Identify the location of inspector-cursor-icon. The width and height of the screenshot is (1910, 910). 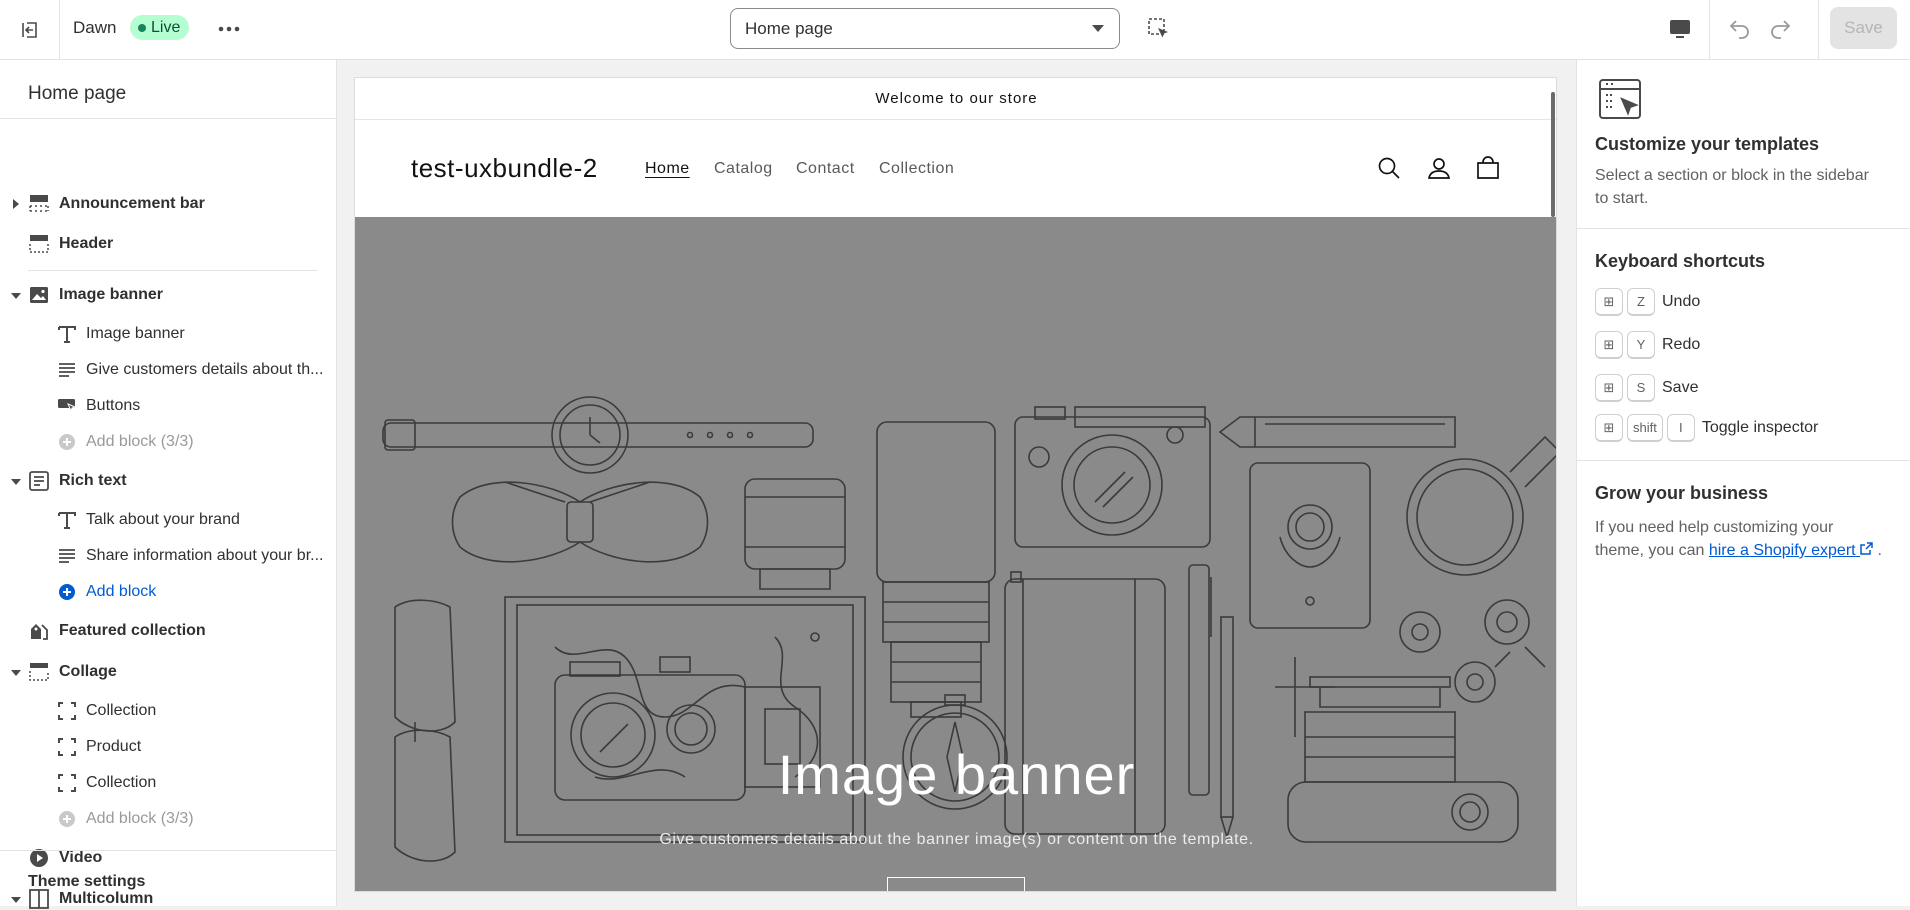
(1158, 28).